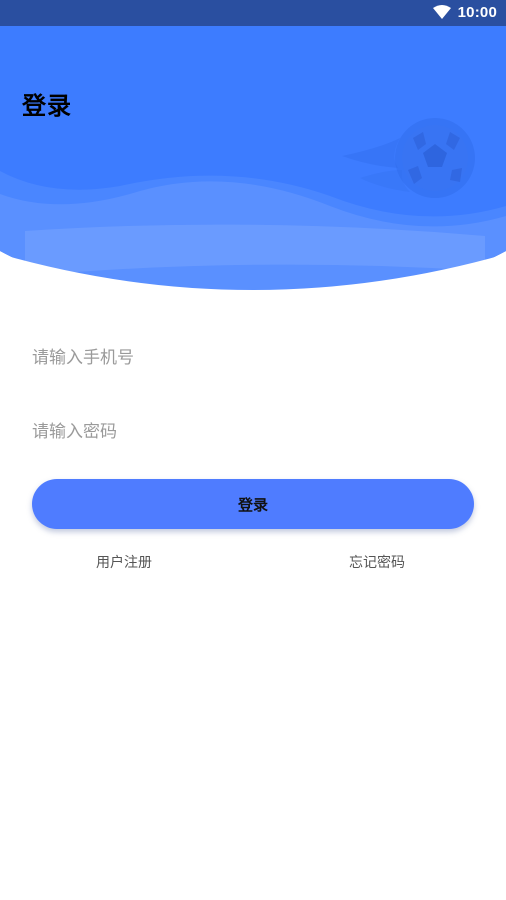 The width and height of the screenshot is (506, 900). Describe the element at coordinates (442, 12) in the screenshot. I see `wifi-icon` at that location.